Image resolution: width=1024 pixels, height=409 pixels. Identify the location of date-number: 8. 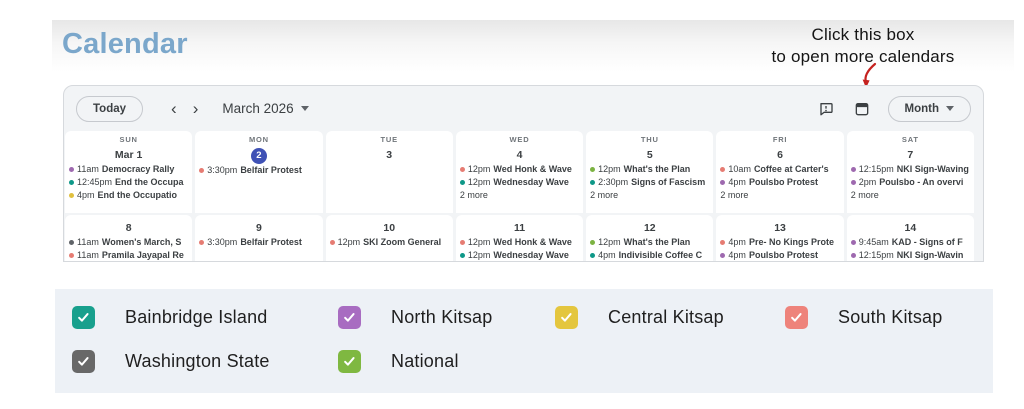
(129, 228).